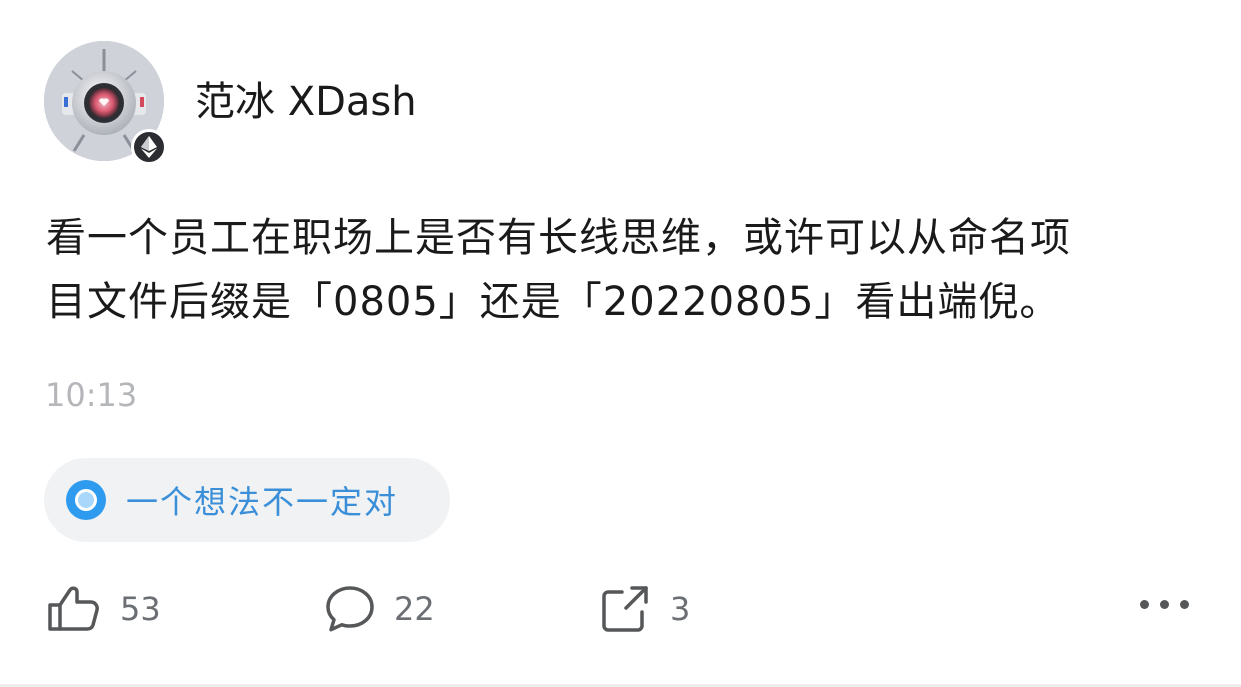 This screenshot has height=687, width=1241. I want to click on share-button: 3, so click(645, 609).